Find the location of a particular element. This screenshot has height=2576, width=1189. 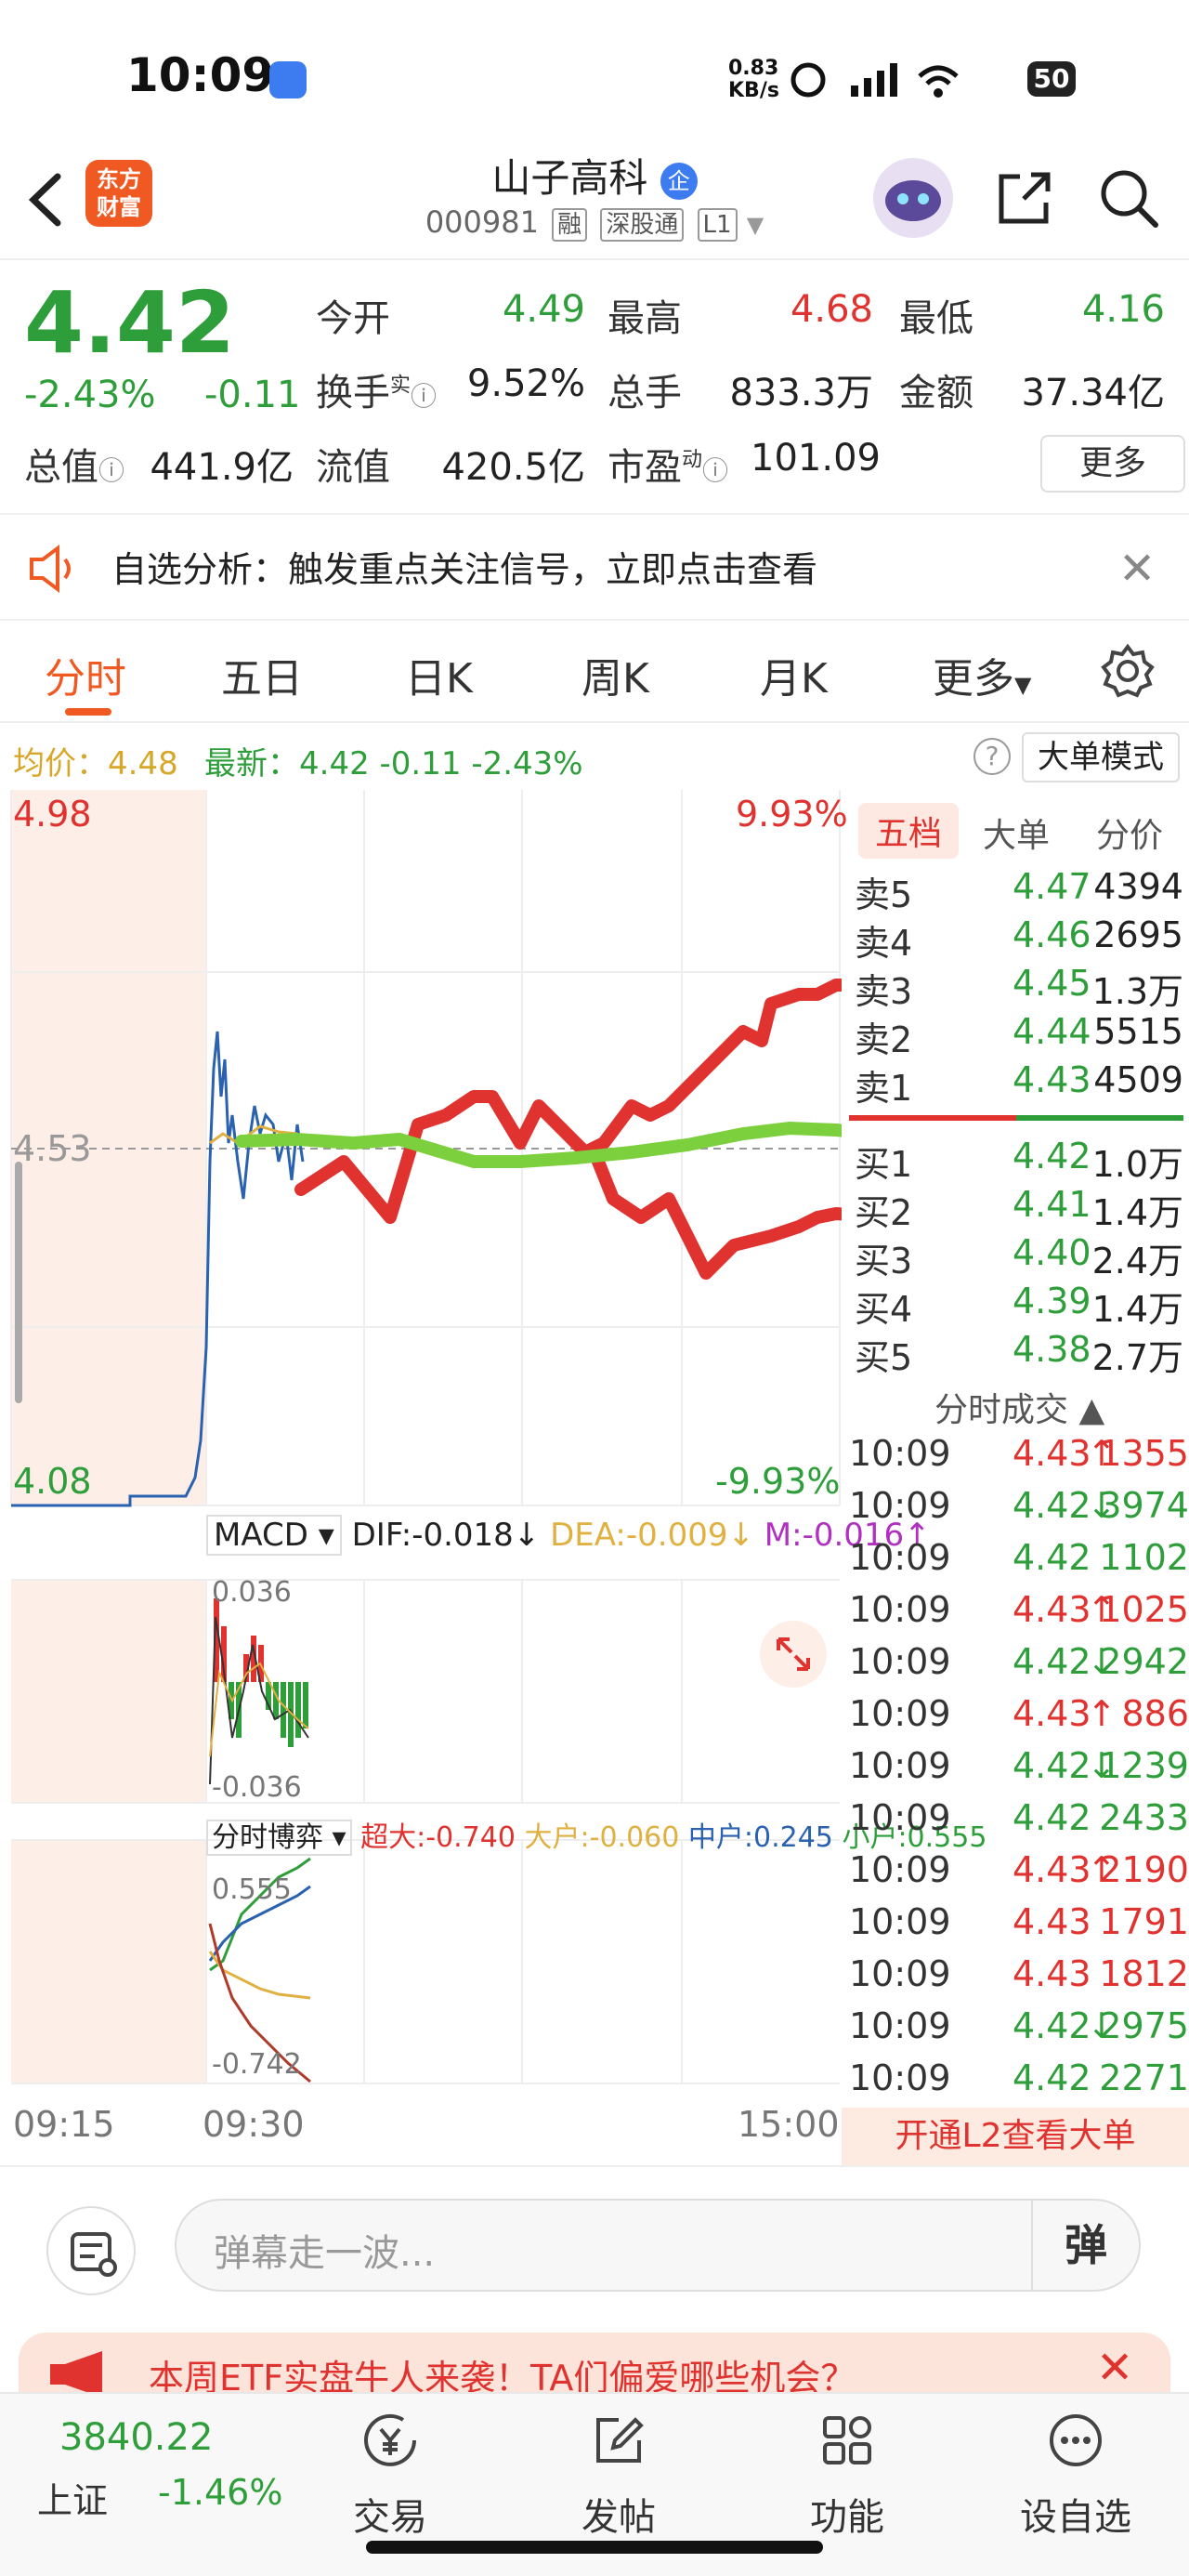

ask-volume: 4509 is located at coordinates (1138, 1079).